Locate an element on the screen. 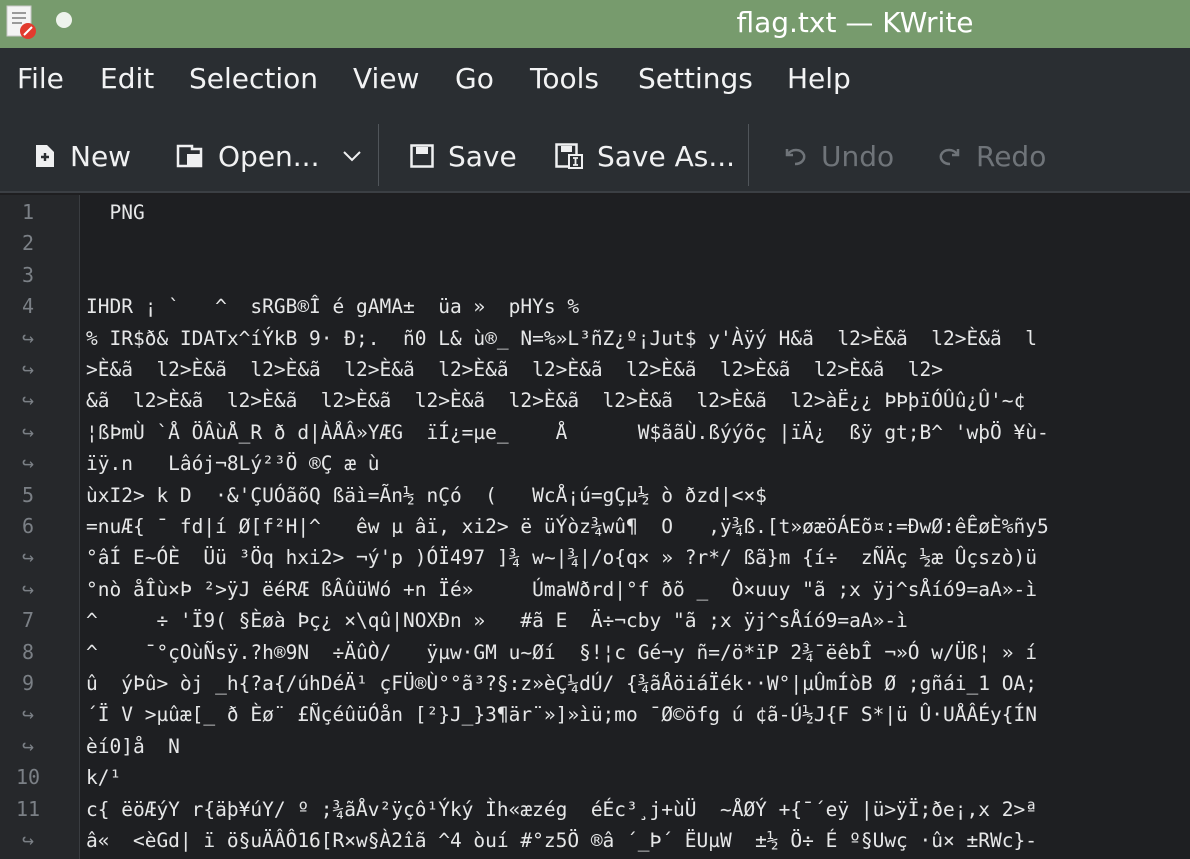  line-number: 2 is located at coordinates (28, 243).